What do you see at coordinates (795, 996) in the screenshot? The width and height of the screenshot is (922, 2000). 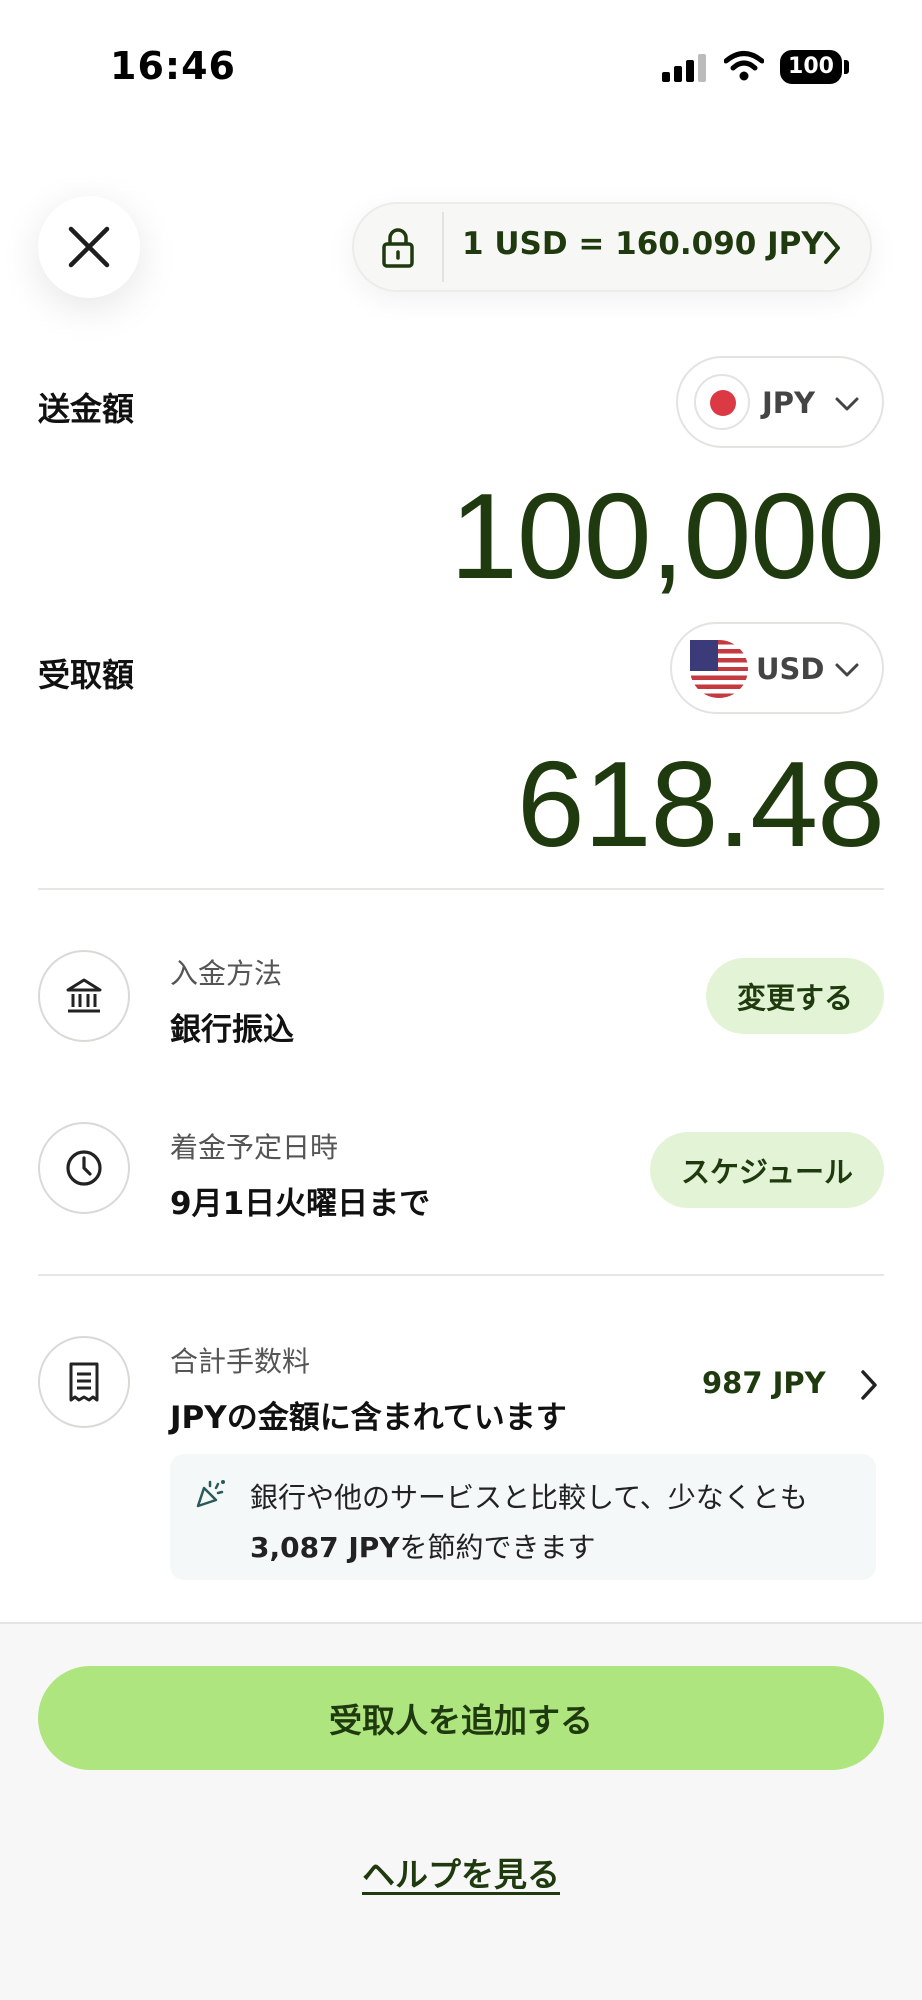 I see `change-payment-method-button: 変更する` at bounding box center [795, 996].